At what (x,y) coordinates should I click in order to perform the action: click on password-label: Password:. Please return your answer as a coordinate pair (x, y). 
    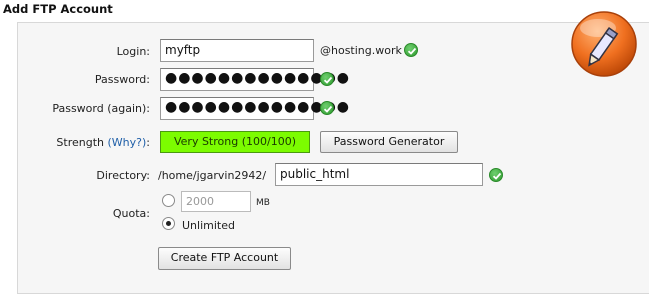
    Looking at the image, I should click on (122, 79).